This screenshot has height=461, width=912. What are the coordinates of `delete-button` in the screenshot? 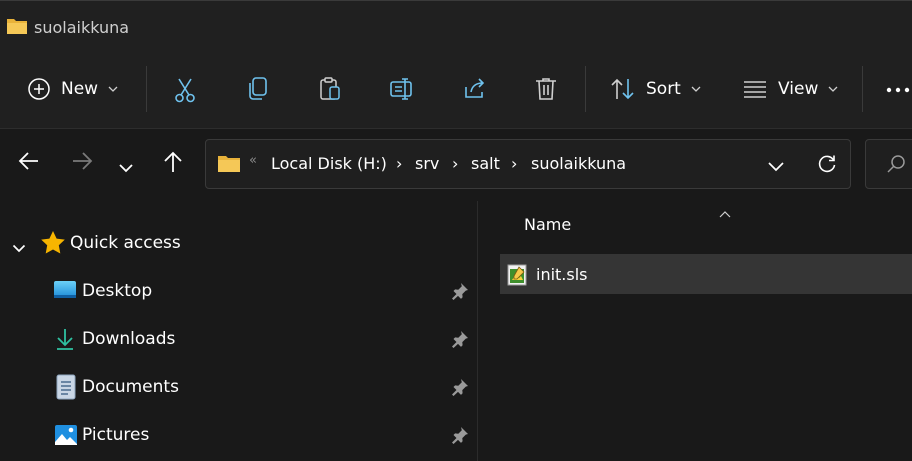 It's located at (546, 89).